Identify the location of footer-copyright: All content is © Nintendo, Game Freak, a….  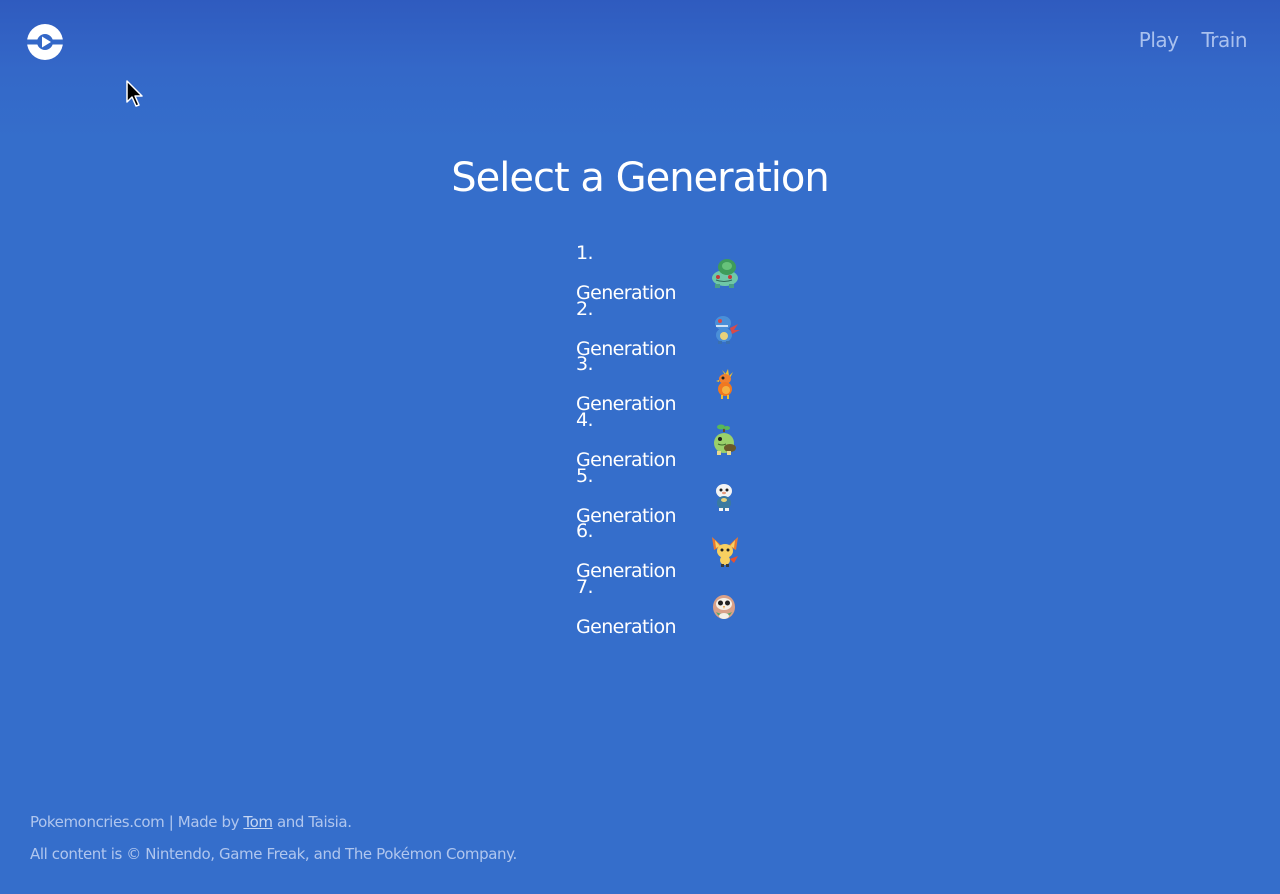
(273, 854).